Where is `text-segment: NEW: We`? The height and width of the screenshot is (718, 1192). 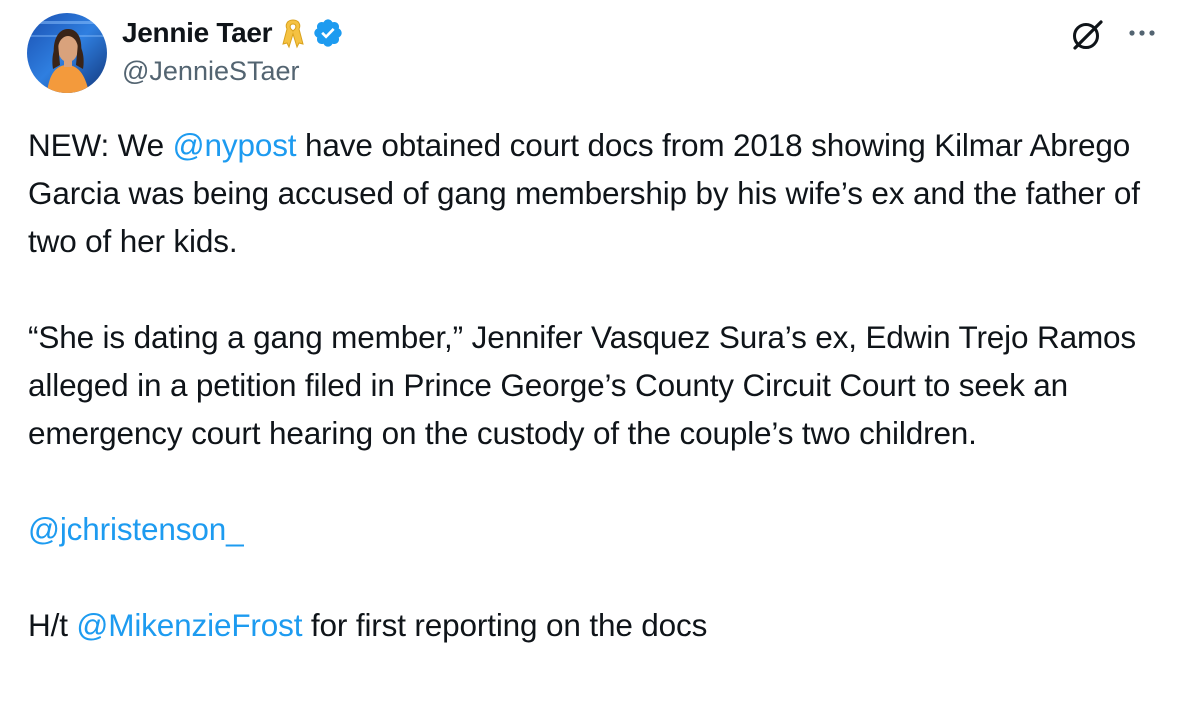 text-segment: NEW: We is located at coordinates (100, 145).